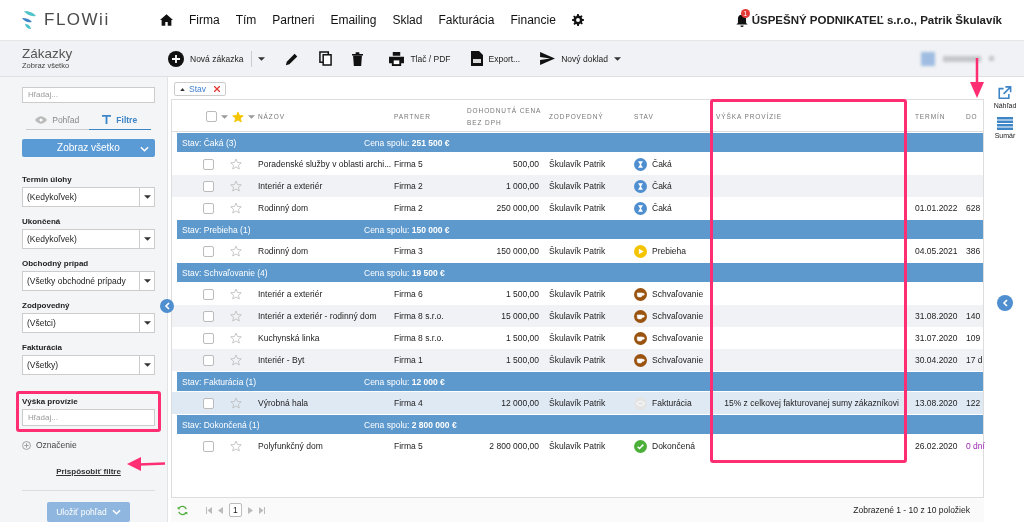 This screenshot has height=522, width=1024. What do you see at coordinates (326, 58) in the screenshot?
I see `copy-icon` at bounding box center [326, 58].